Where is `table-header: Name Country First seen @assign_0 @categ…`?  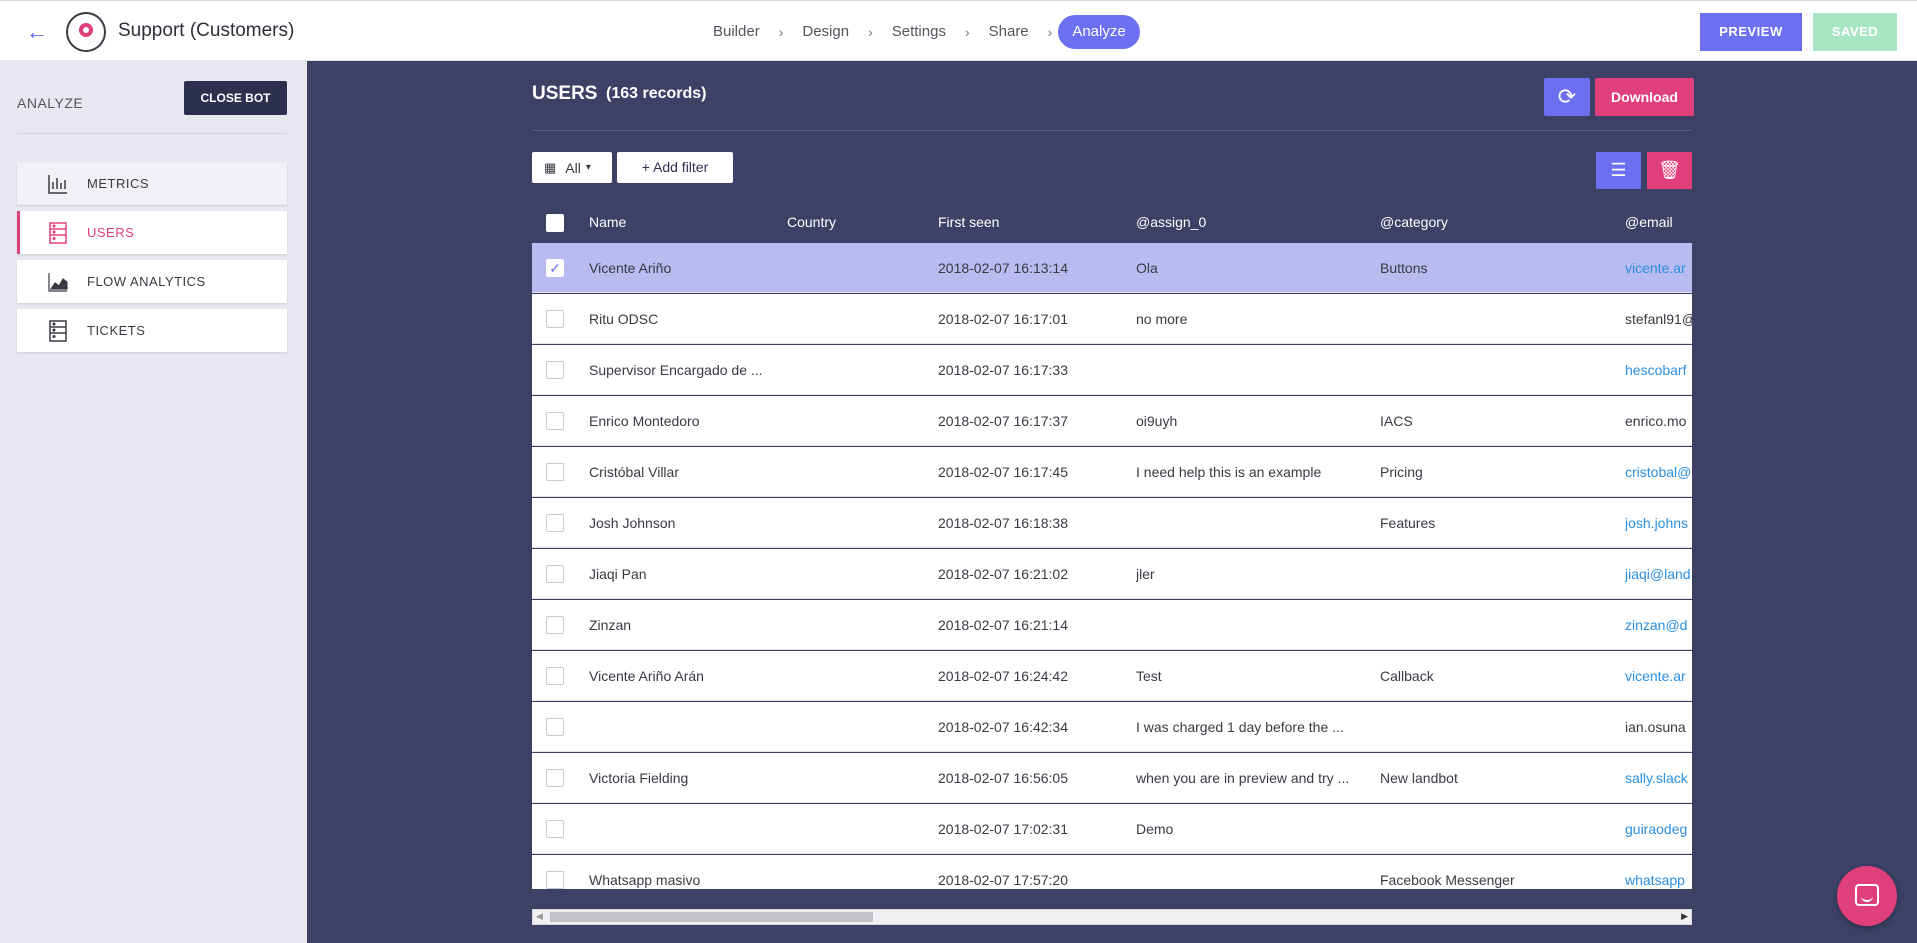 table-header: Name Country First seen @assign_0 @categ… is located at coordinates (1112, 222).